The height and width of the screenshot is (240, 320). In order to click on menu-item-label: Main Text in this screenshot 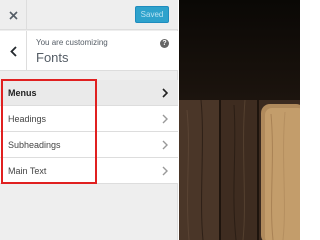, I will do `click(27, 170)`.